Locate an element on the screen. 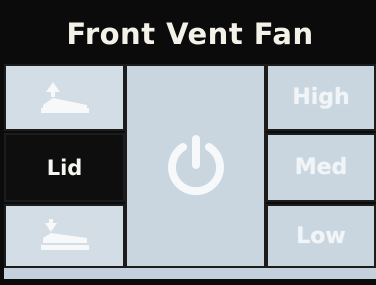  speed-med-button: Med is located at coordinates (321, 167).